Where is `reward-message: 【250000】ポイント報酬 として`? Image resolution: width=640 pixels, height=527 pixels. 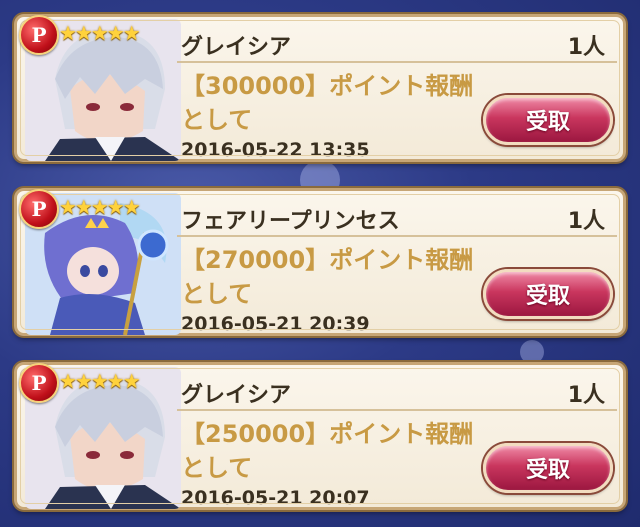 reward-message: 【250000】ポイント報酬 として is located at coordinates (331, 451).